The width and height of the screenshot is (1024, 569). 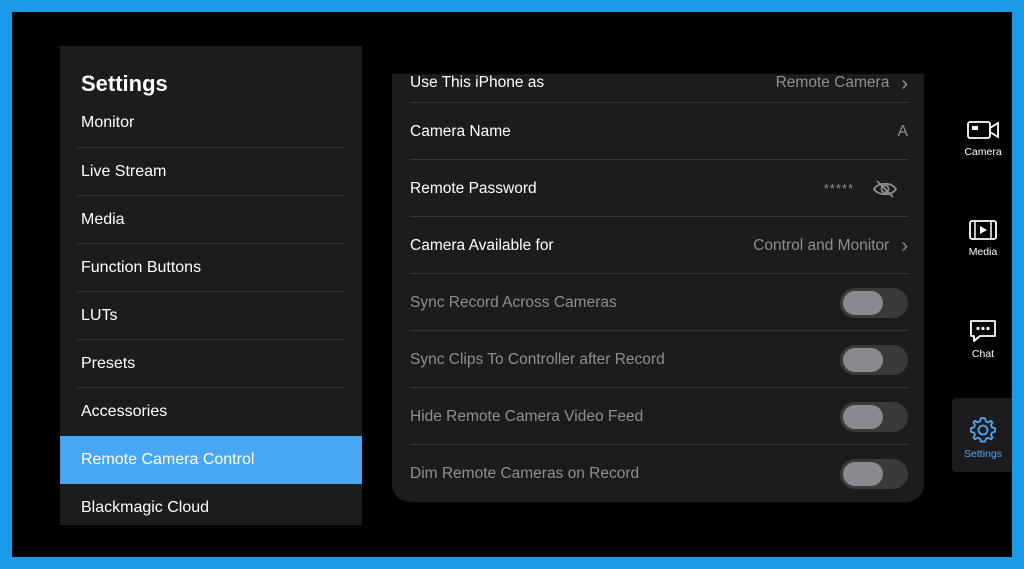 I want to click on menu-item-label: Accessories, so click(x=124, y=411).